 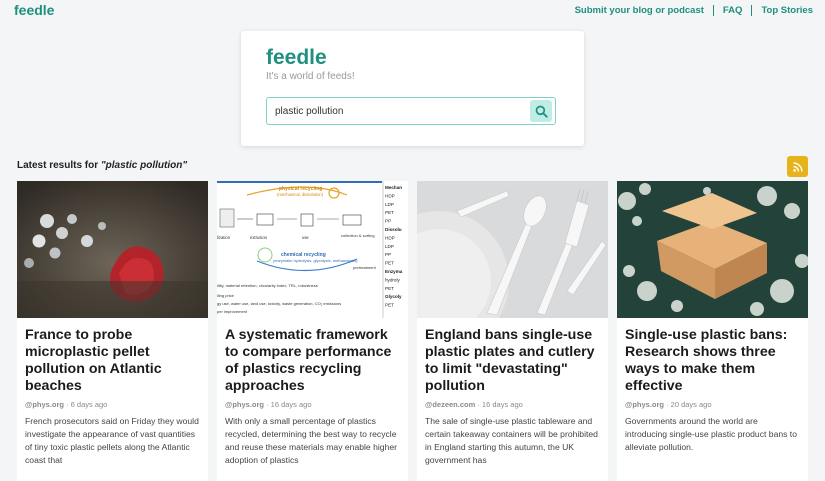 I want to click on fig-side-label: hydroly, so click(x=393, y=279).